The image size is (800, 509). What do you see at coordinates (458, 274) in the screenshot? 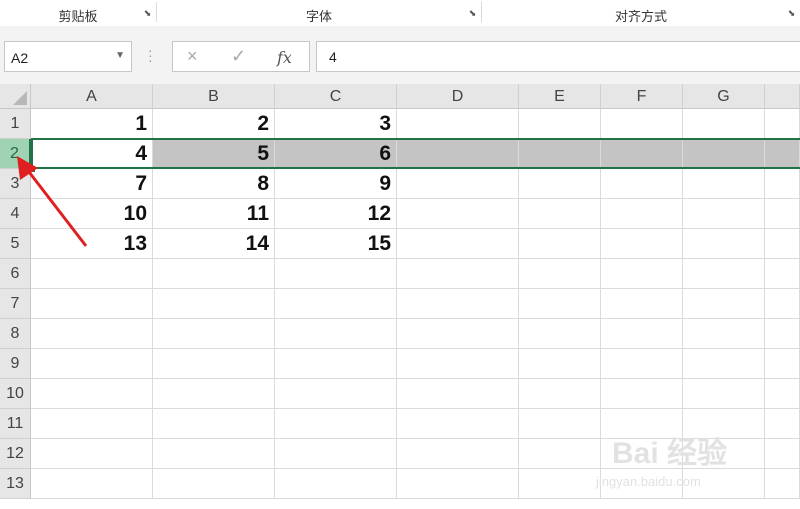
I see `cell-d6` at bounding box center [458, 274].